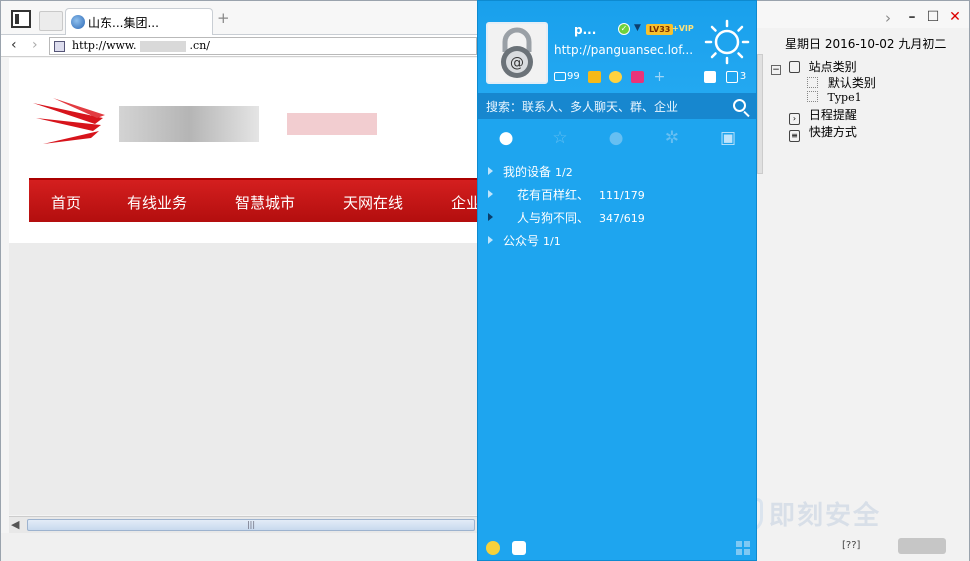 The image size is (970, 561). I want to click on tree-item-label: Type1, so click(844, 97).